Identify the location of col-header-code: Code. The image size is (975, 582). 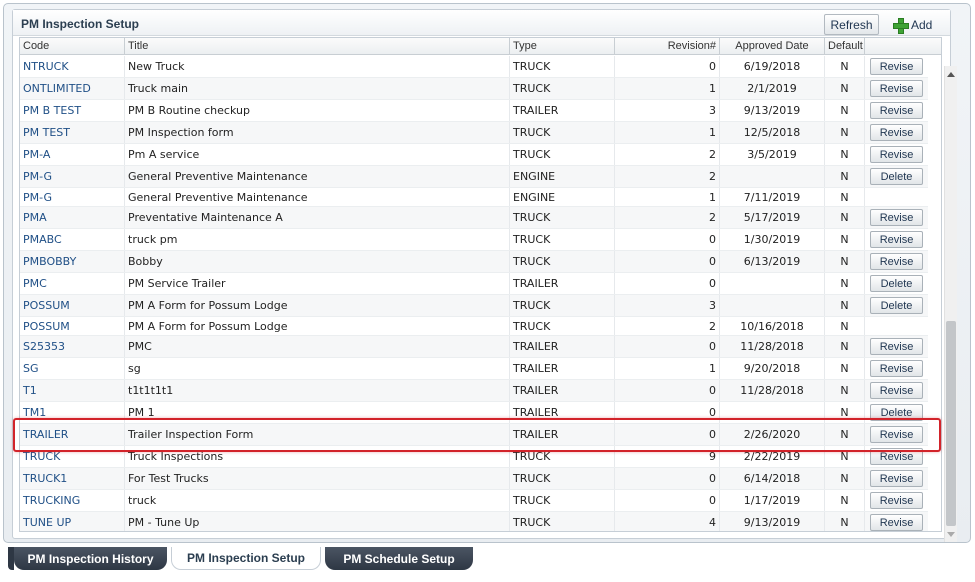
(72, 46).